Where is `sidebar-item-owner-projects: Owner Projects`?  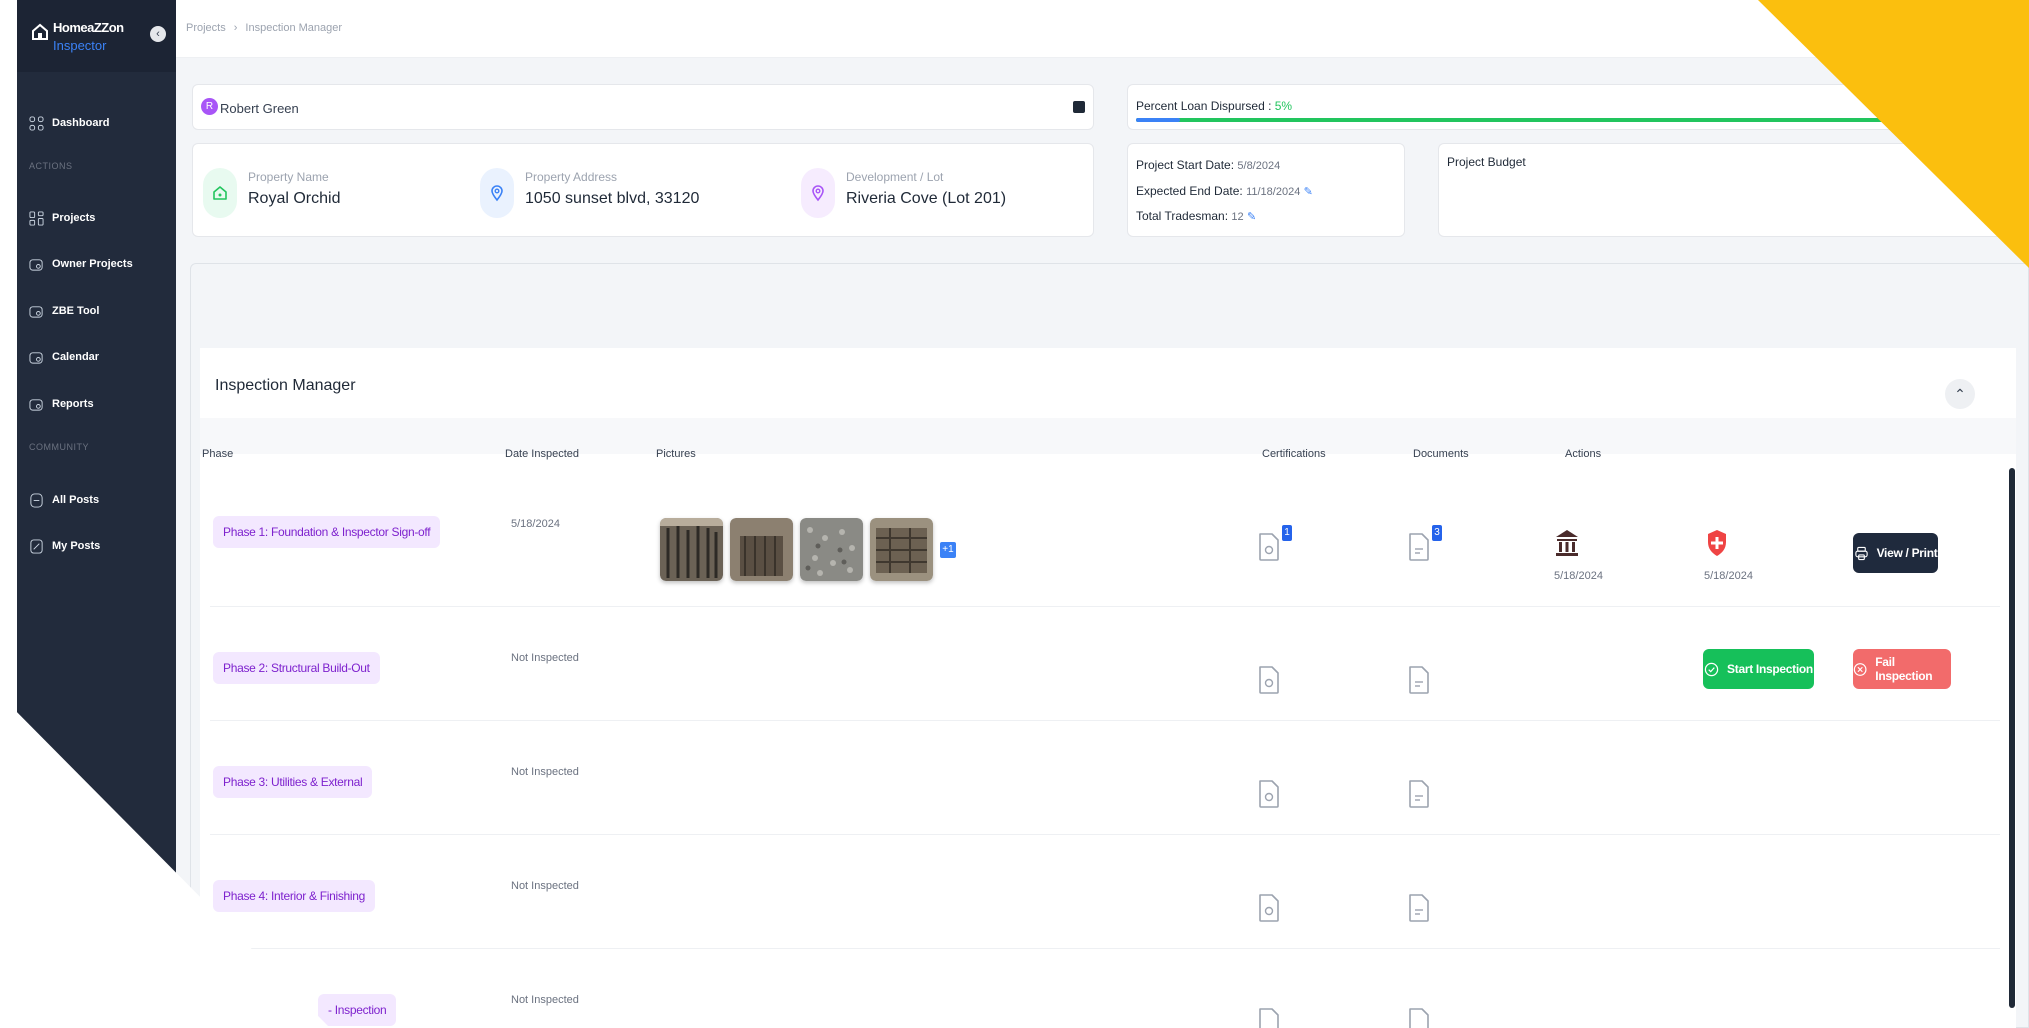 sidebar-item-owner-projects: Owner Projects is located at coordinates (81, 264).